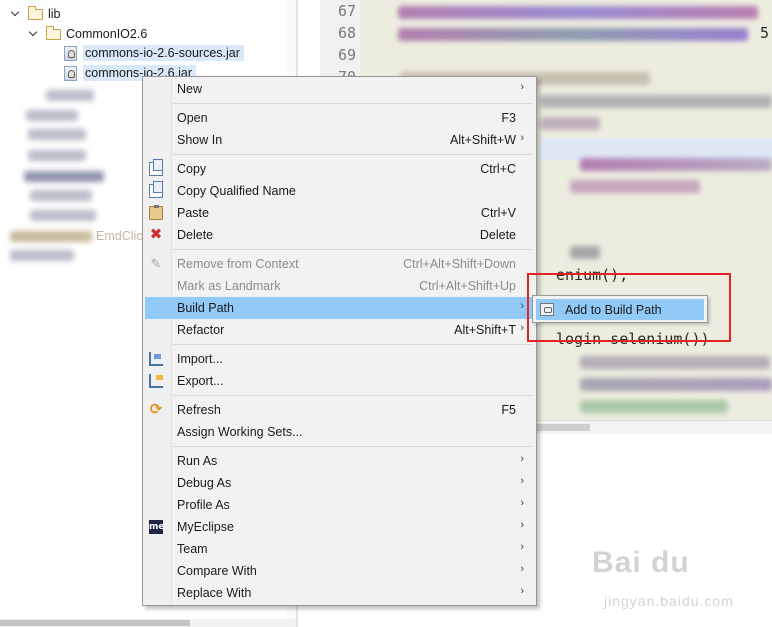  What do you see at coordinates (339, 213) in the screenshot?
I see `menu-item-paste: Paste Ctrl+V` at bounding box center [339, 213].